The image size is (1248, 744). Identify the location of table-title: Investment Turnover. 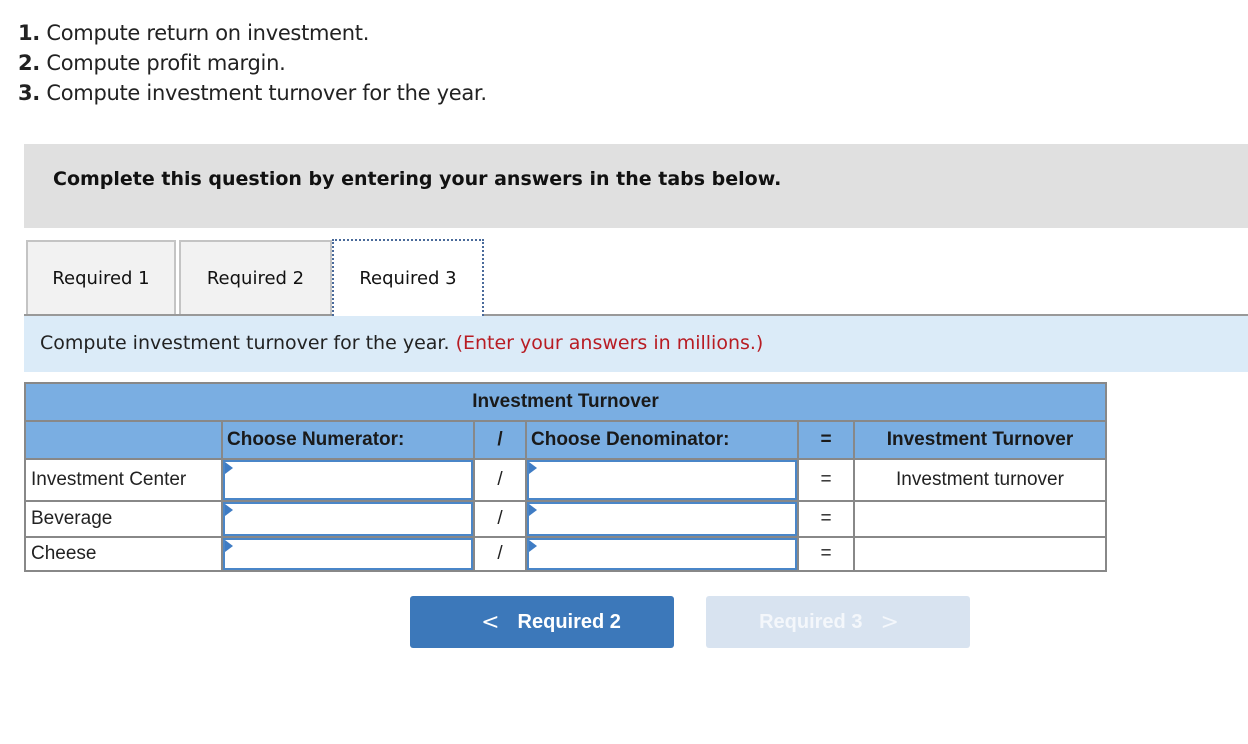
(565, 402).